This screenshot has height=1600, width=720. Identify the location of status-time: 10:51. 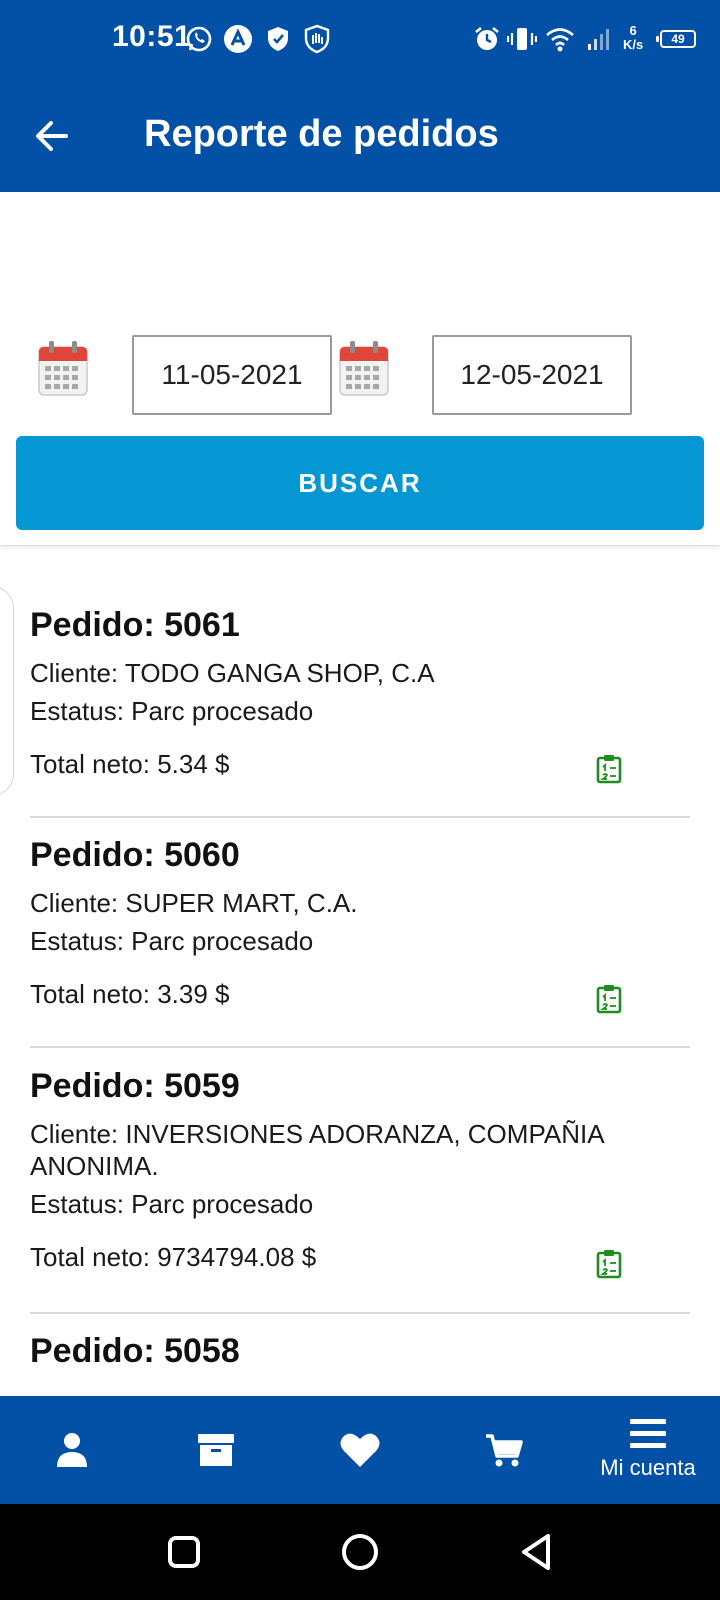
(152, 36).